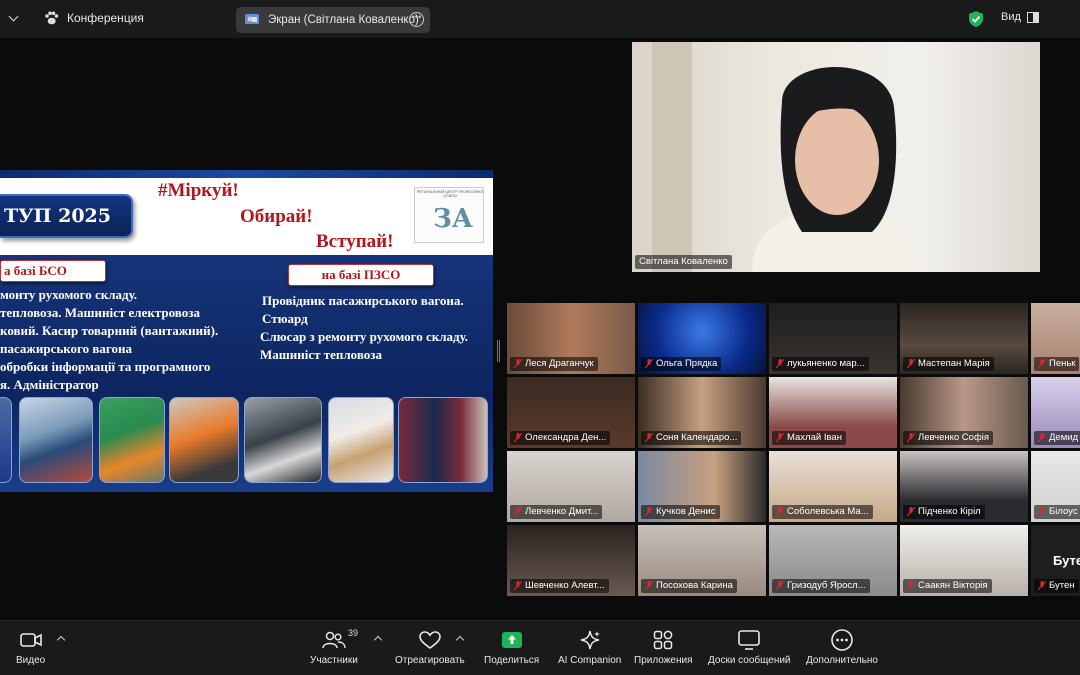 The width and height of the screenshot is (1080, 675). What do you see at coordinates (663, 646) in the screenshot?
I see `apps-button: Приложения` at bounding box center [663, 646].